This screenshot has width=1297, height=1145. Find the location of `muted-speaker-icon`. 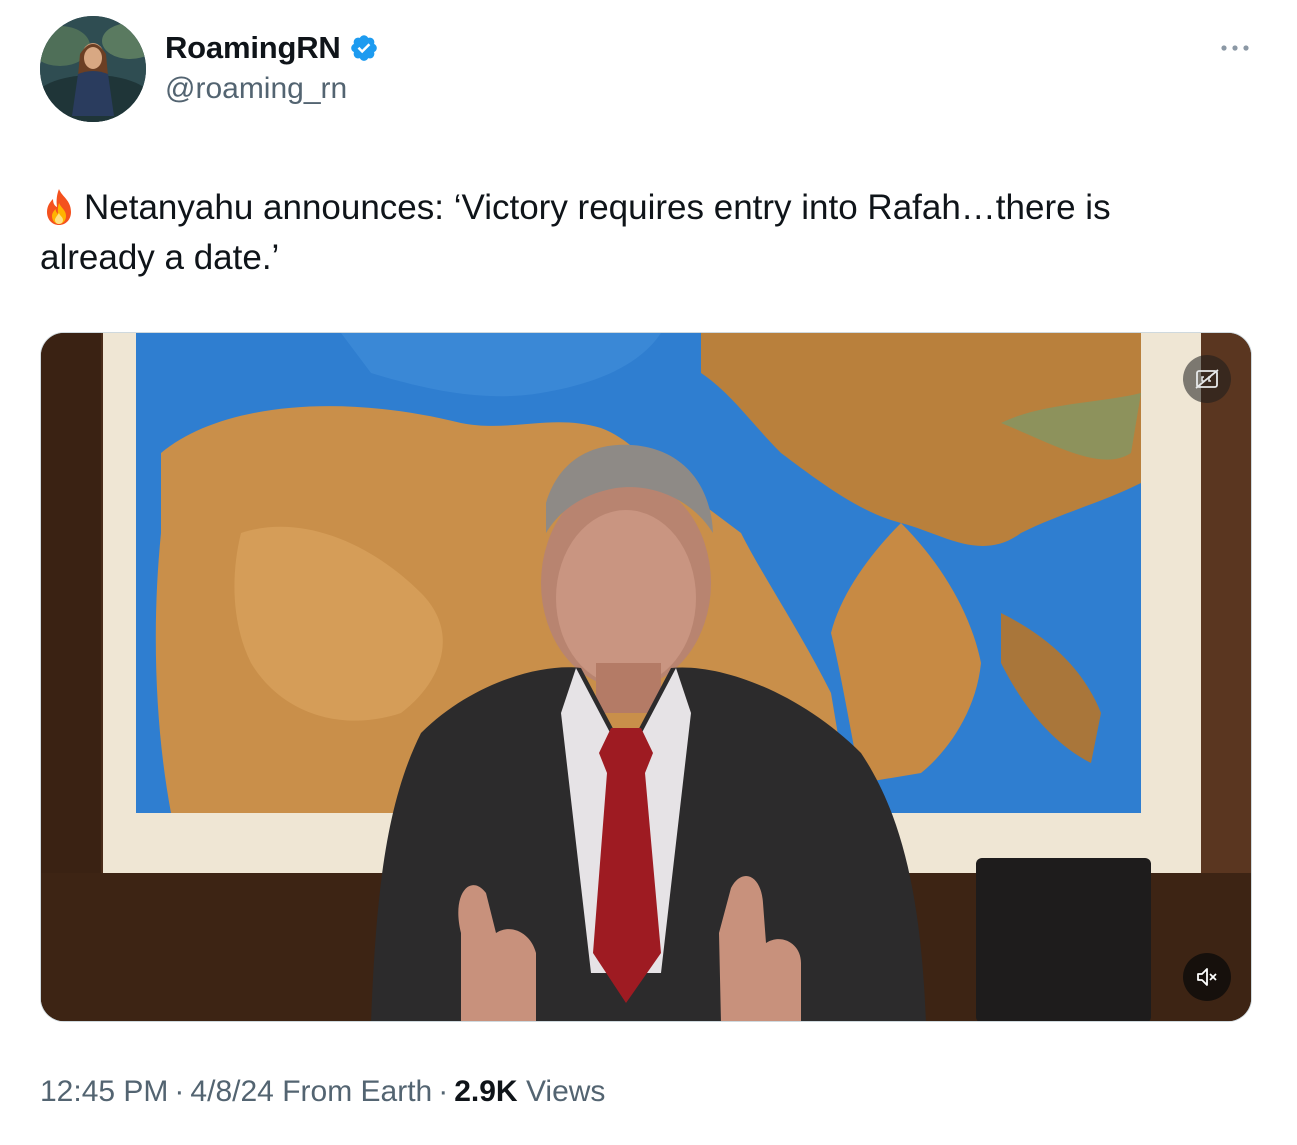

muted-speaker-icon is located at coordinates (1207, 977).